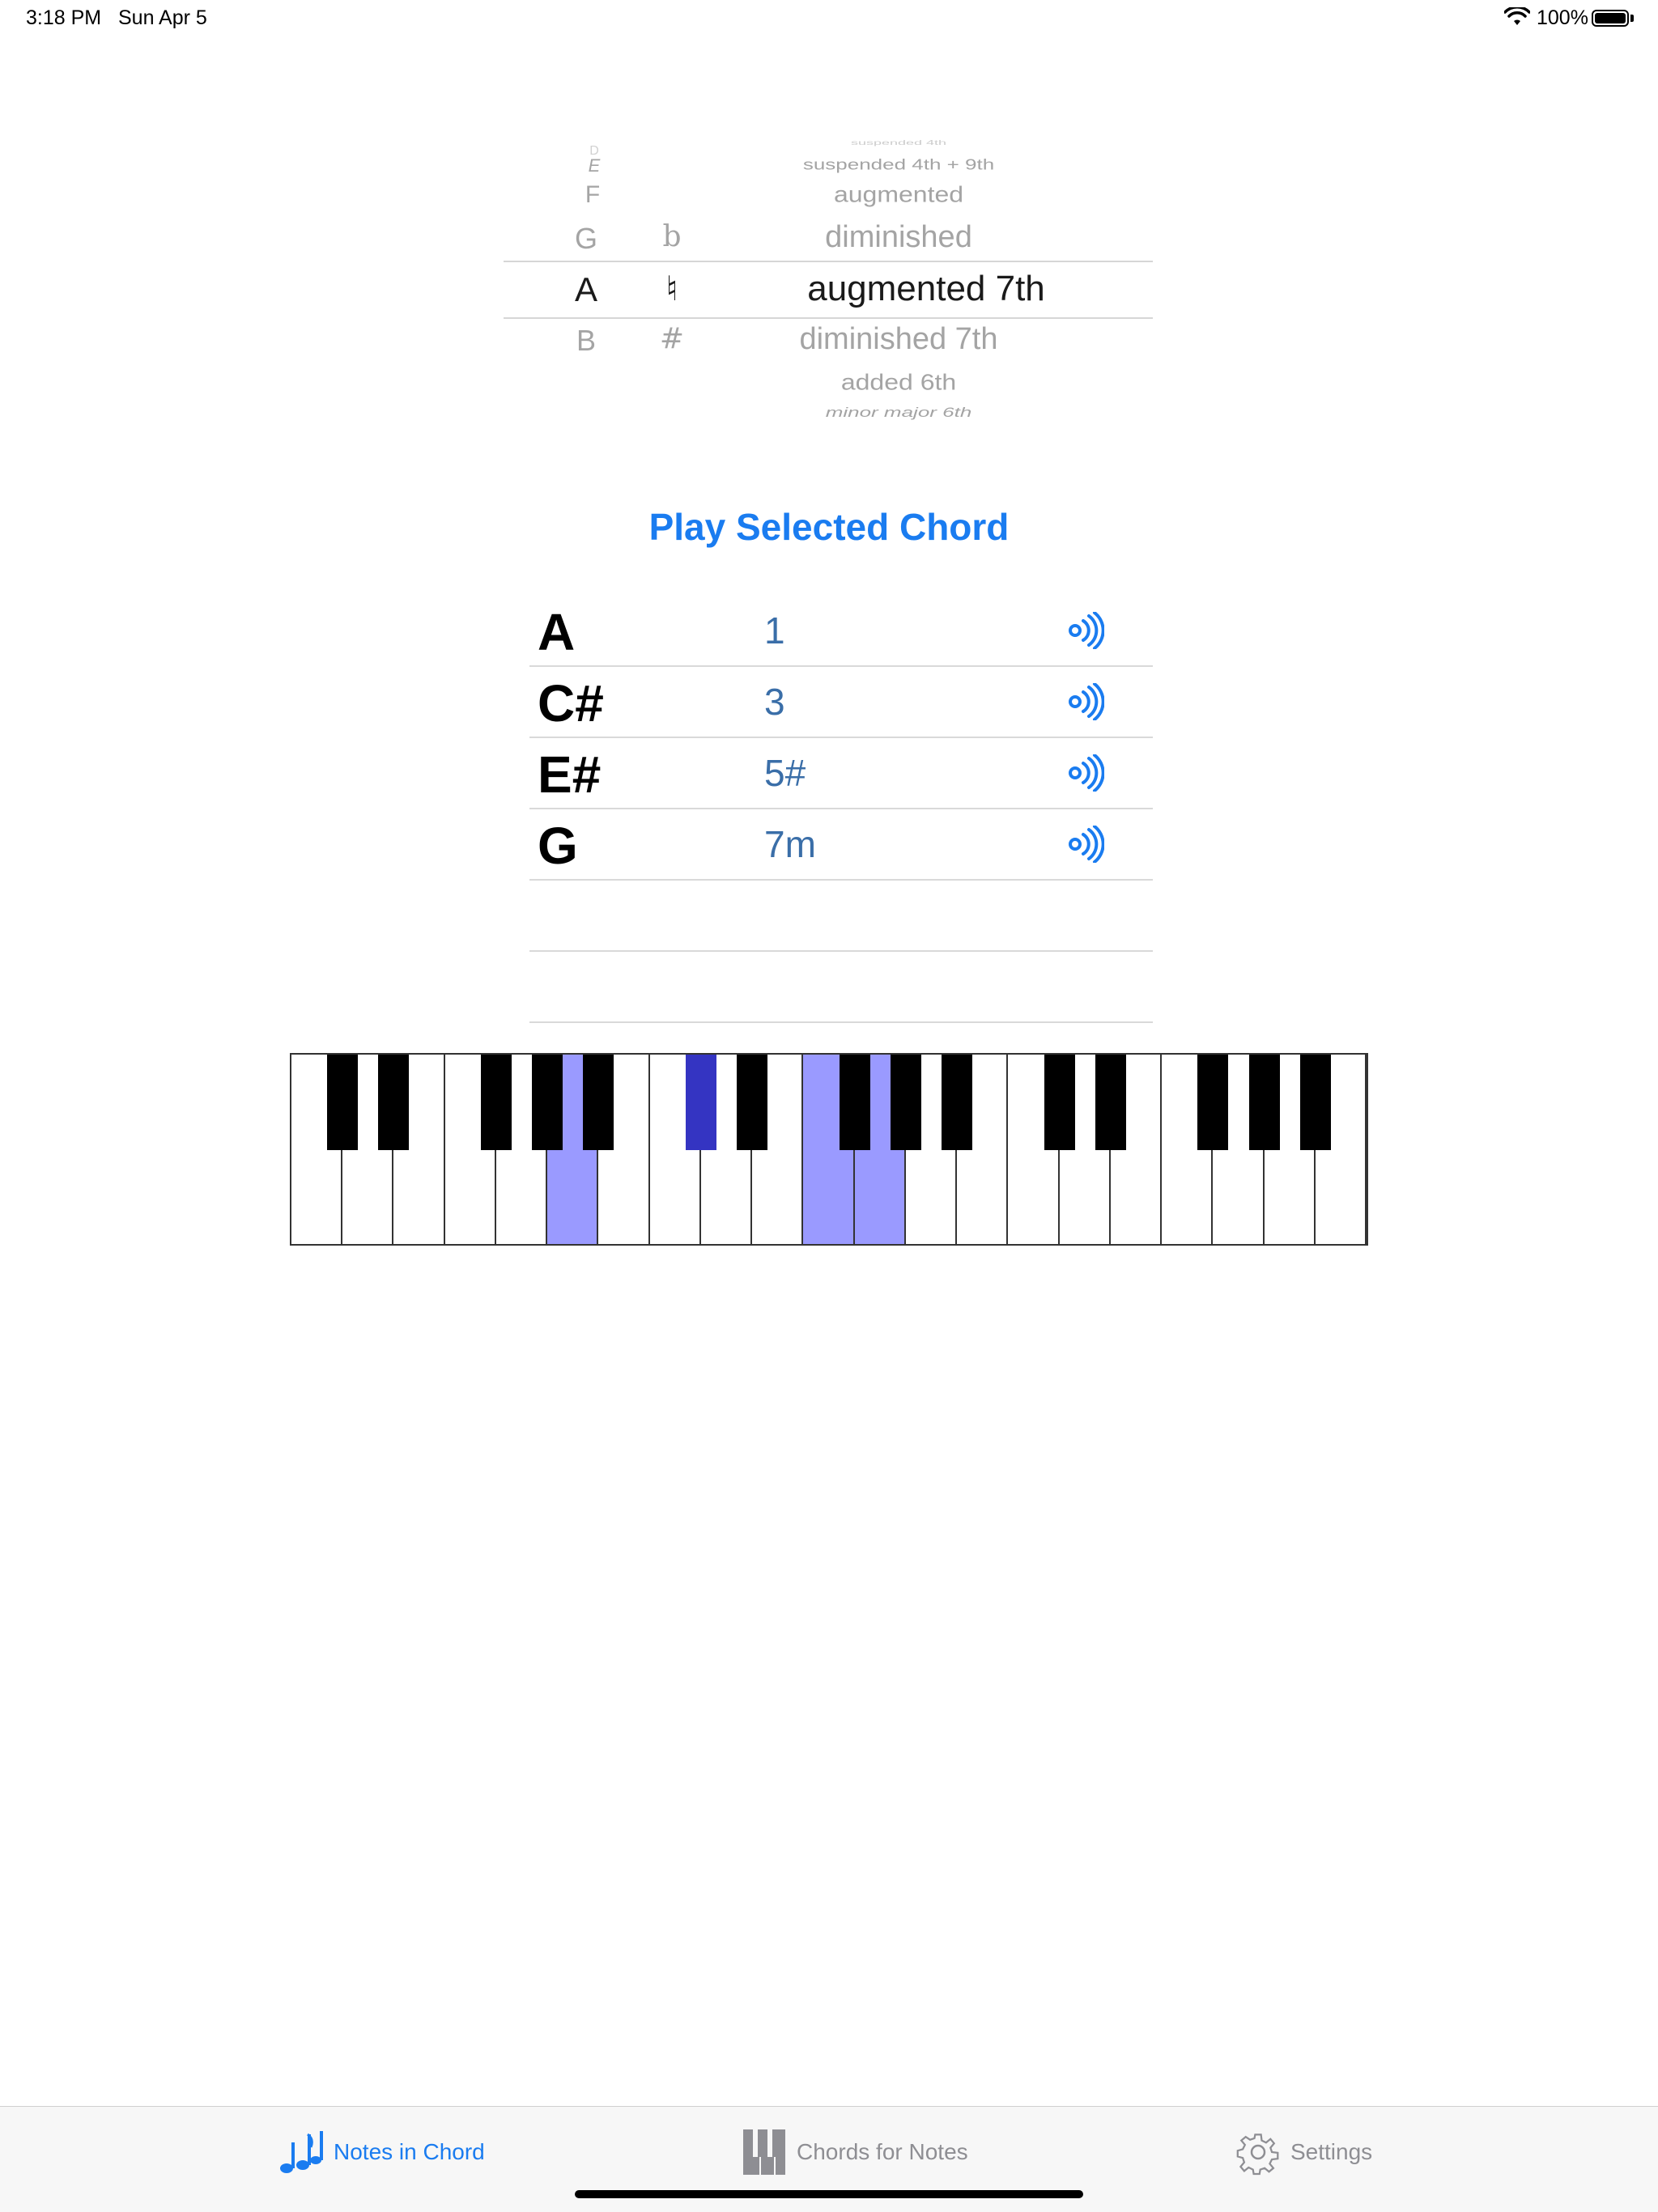 This screenshot has width=1658, height=2212. What do you see at coordinates (926, 289) in the screenshot?
I see `picker-quality-selected: augmented 7th` at bounding box center [926, 289].